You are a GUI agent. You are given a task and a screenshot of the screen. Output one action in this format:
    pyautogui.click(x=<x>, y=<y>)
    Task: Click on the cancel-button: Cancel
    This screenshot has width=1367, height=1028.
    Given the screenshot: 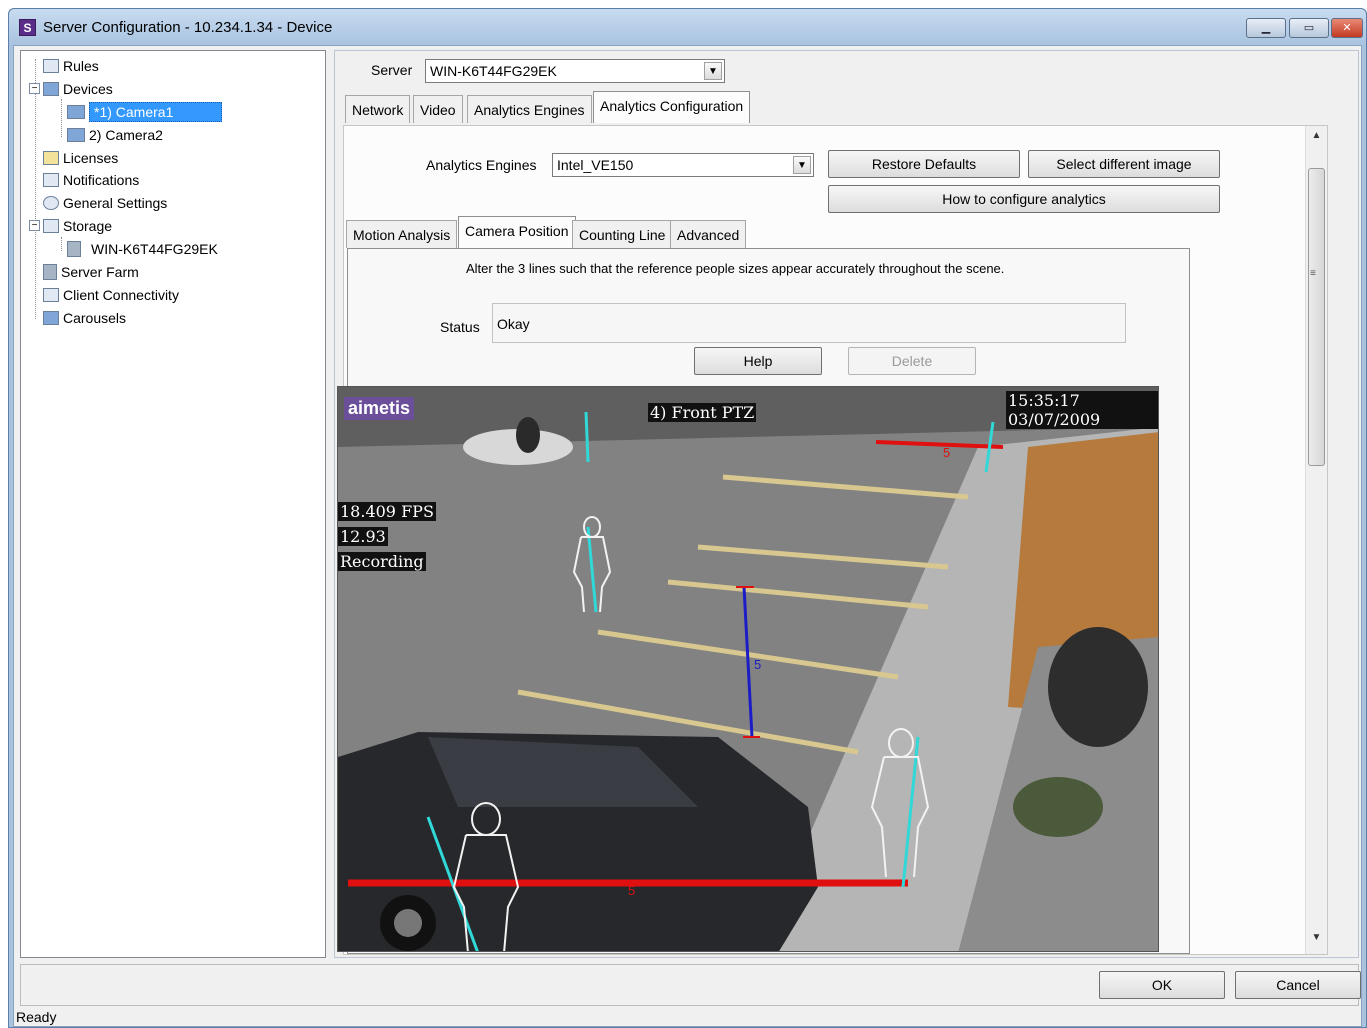 What is the action you would take?
    pyautogui.click(x=1298, y=985)
    